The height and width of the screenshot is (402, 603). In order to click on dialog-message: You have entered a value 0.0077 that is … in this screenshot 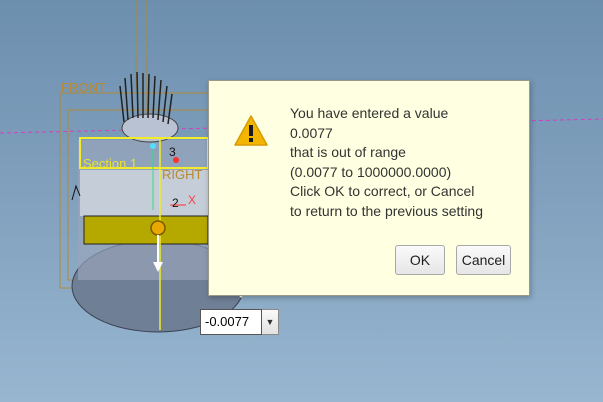, I will do `click(405, 162)`.